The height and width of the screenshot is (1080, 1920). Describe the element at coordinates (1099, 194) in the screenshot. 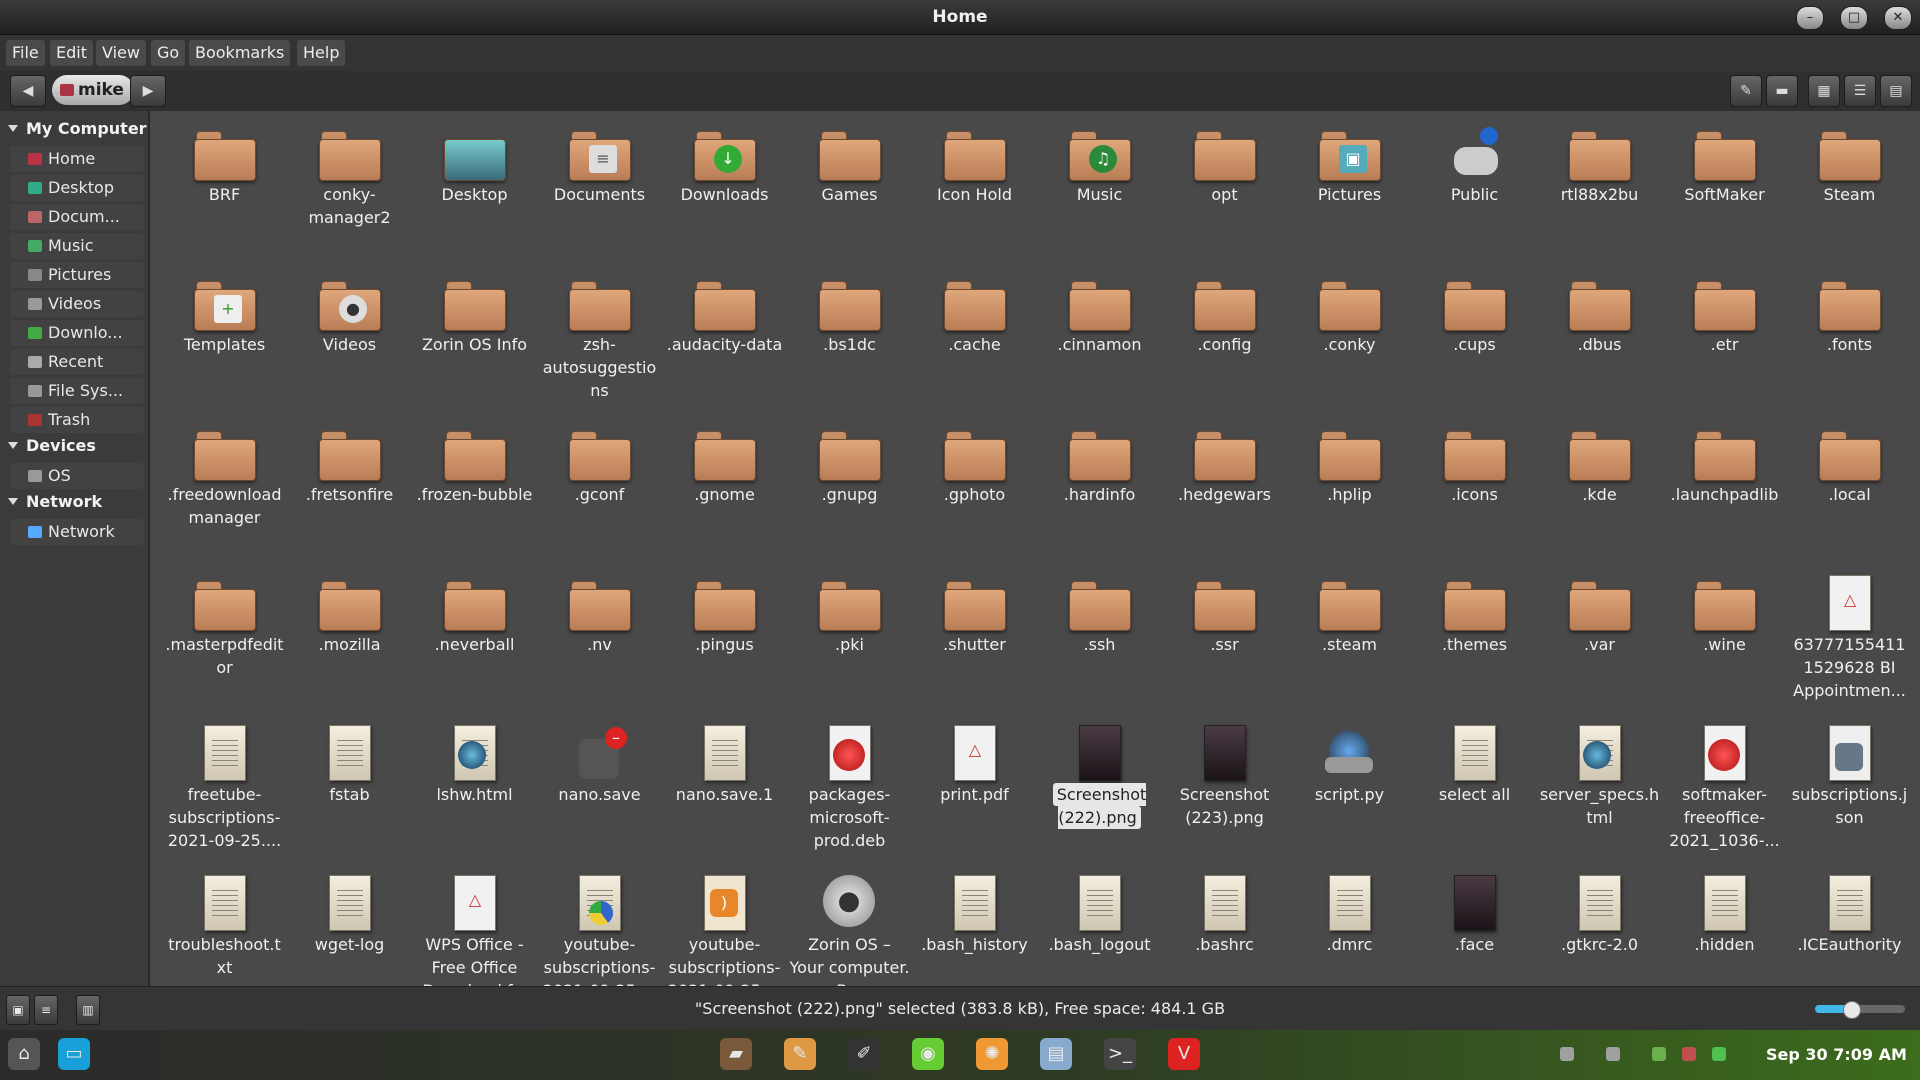

I see `folder-item: ♫ Music` at that location.